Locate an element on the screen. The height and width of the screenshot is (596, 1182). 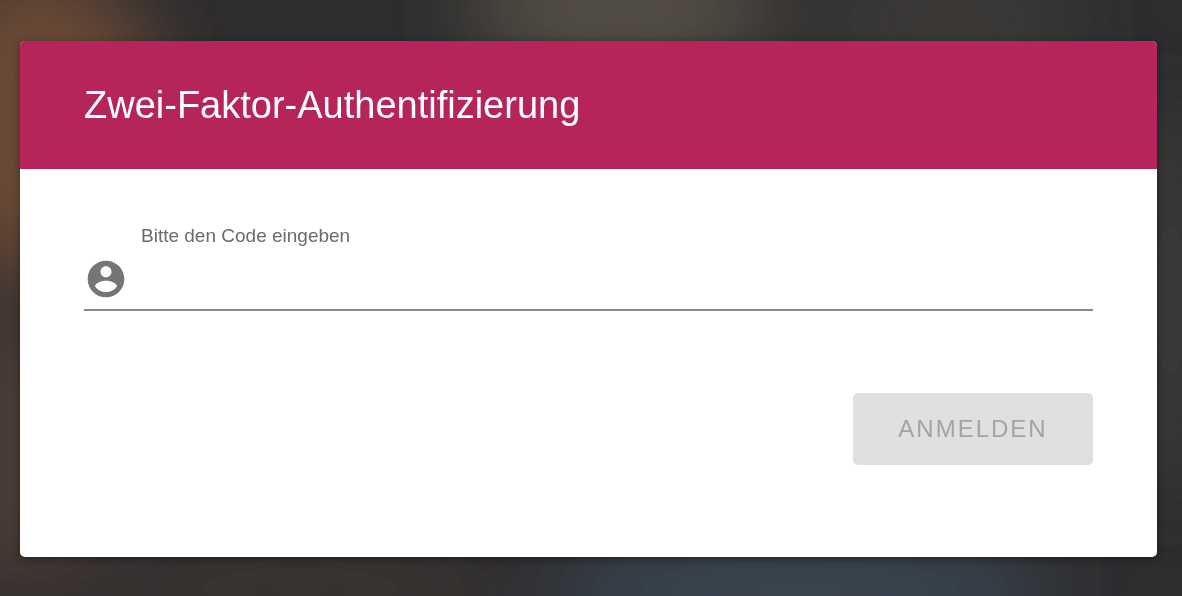
code-field: Bitte den Code eingeben is located at coordinates (588, 268).